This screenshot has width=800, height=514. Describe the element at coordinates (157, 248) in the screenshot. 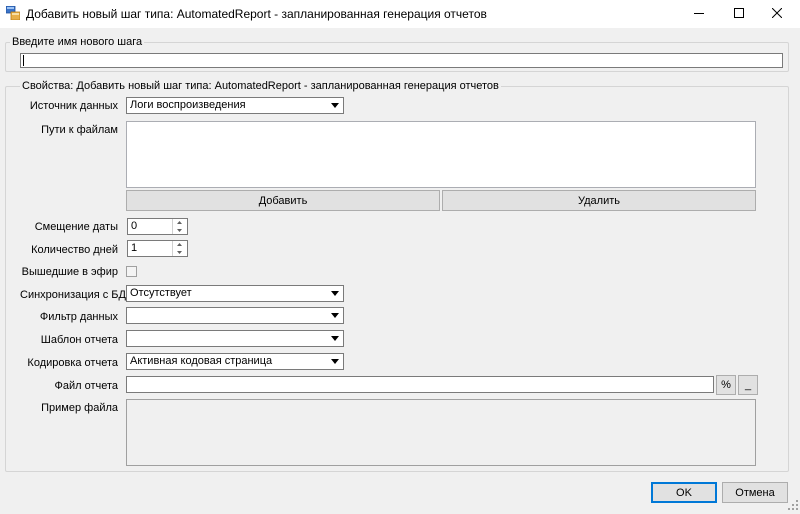

I see `days-count-stepper: 1` at that location.